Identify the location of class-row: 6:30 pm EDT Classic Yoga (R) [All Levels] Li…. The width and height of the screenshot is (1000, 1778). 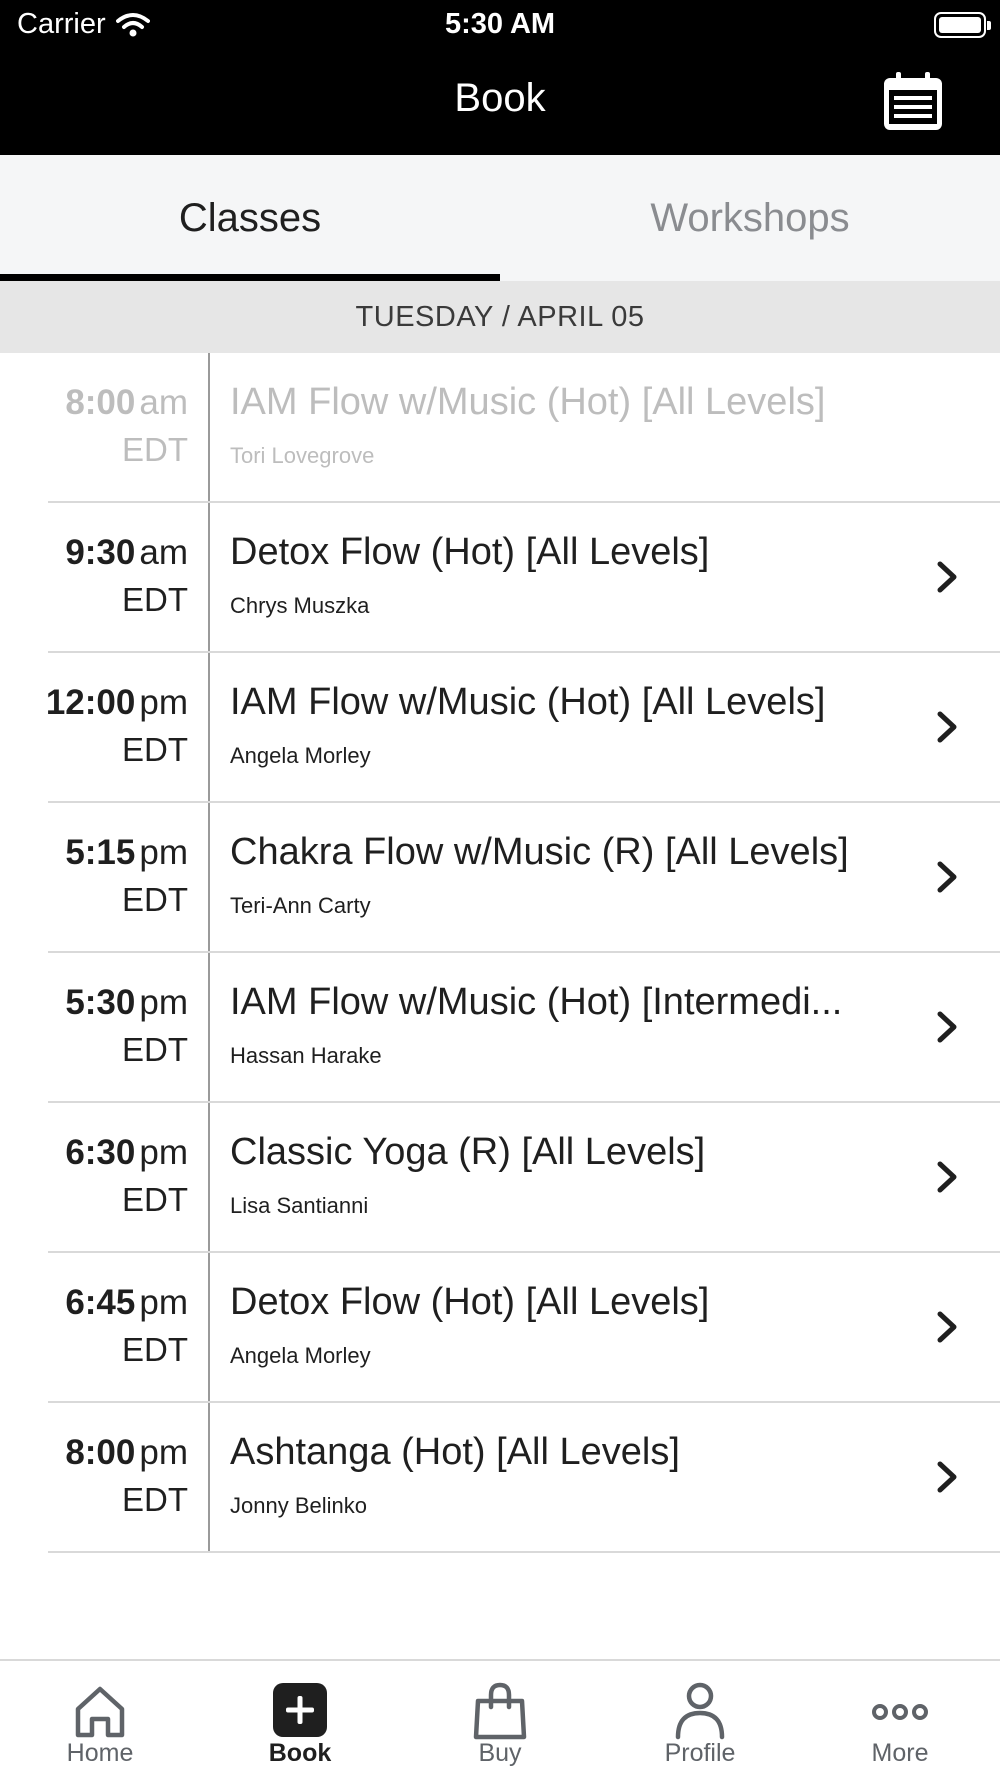
(500, 1178).